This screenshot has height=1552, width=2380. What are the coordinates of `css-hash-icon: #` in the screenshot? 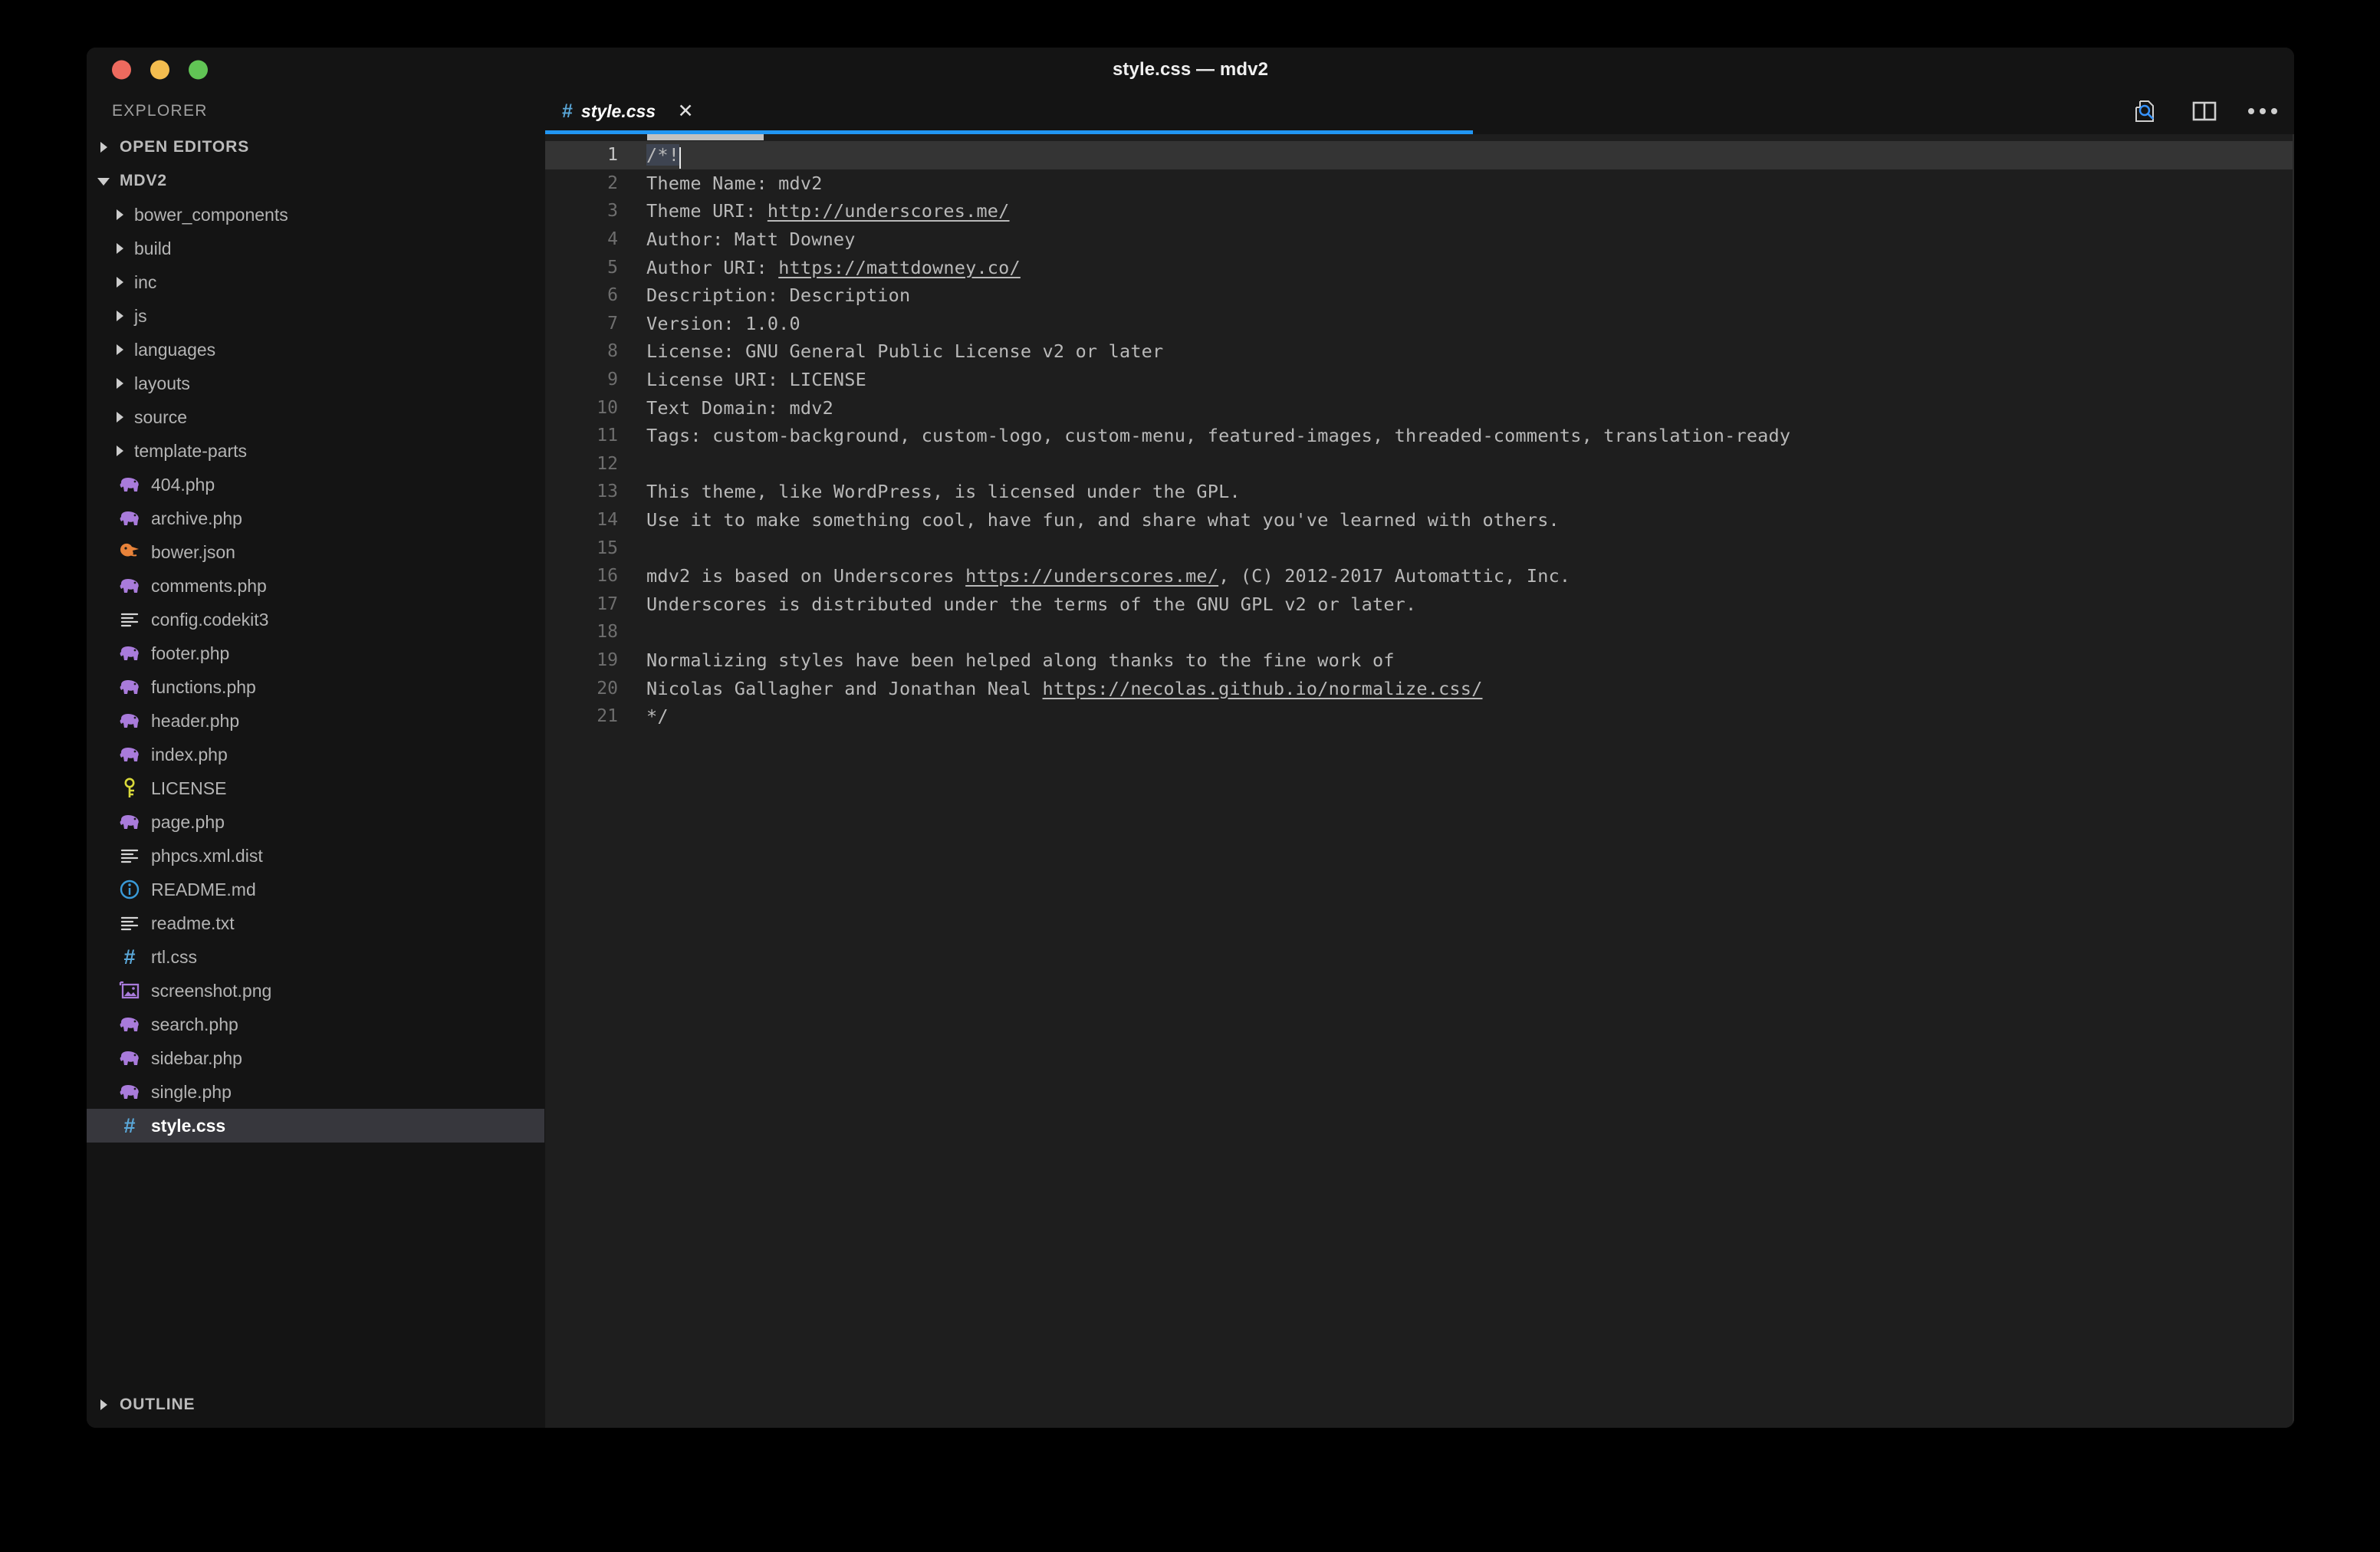 It's located at (130, 1125).